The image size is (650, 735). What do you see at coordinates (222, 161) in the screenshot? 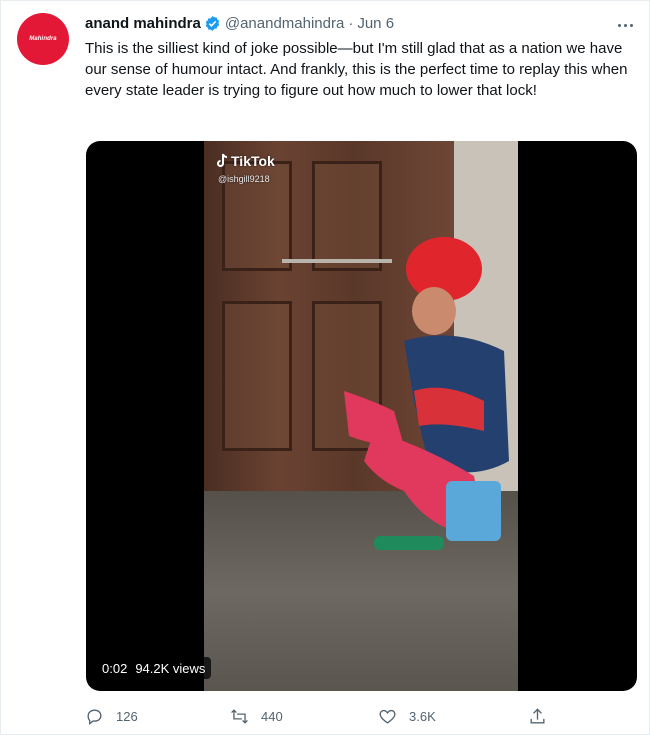
I see `tiktok-icon` at bounding box center [222, 161].